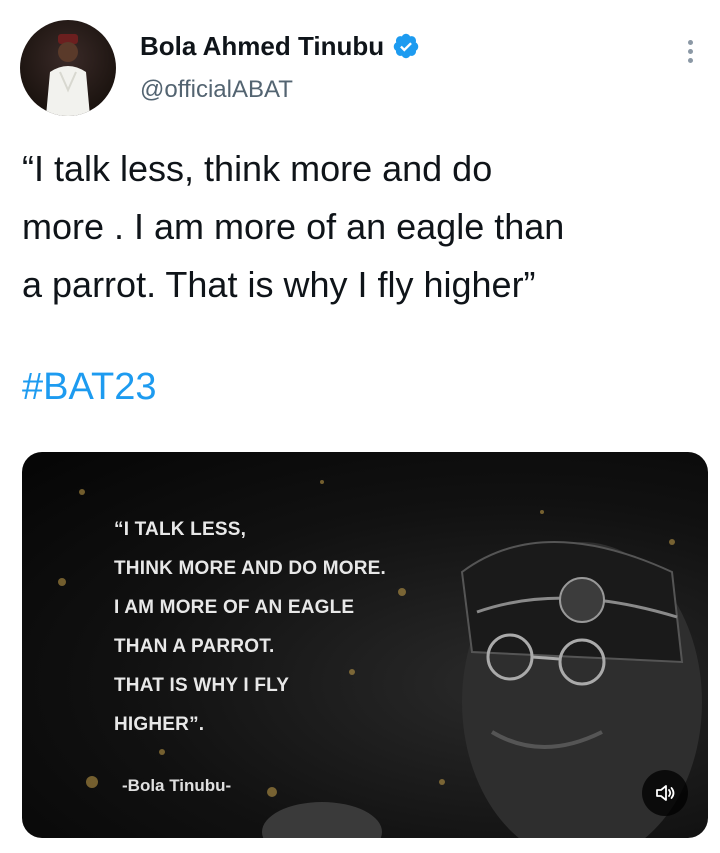 The image size is (720, 853). I want to click on avatar, so click(68, 68).